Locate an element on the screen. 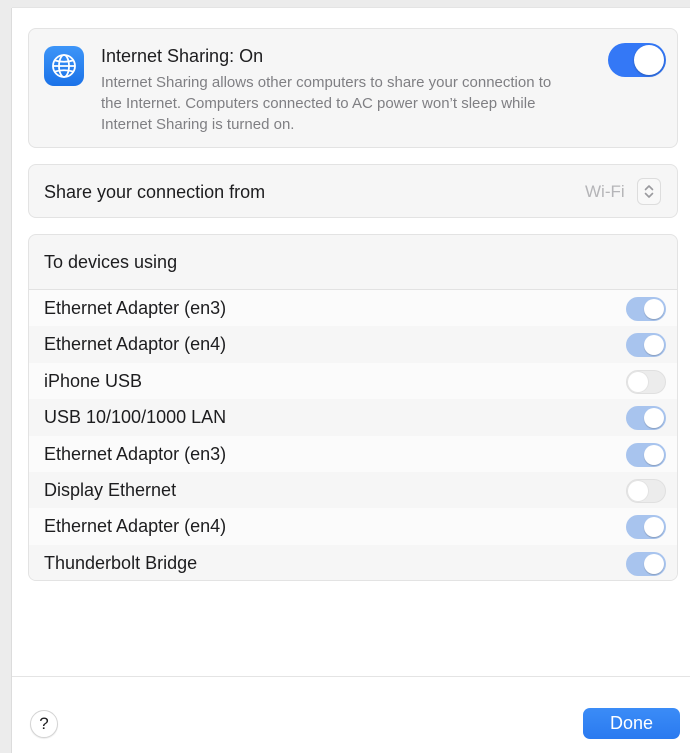 The image size is (690, 753). device-label: Thunderbolt Bridge is located at coordinates (121, 562).